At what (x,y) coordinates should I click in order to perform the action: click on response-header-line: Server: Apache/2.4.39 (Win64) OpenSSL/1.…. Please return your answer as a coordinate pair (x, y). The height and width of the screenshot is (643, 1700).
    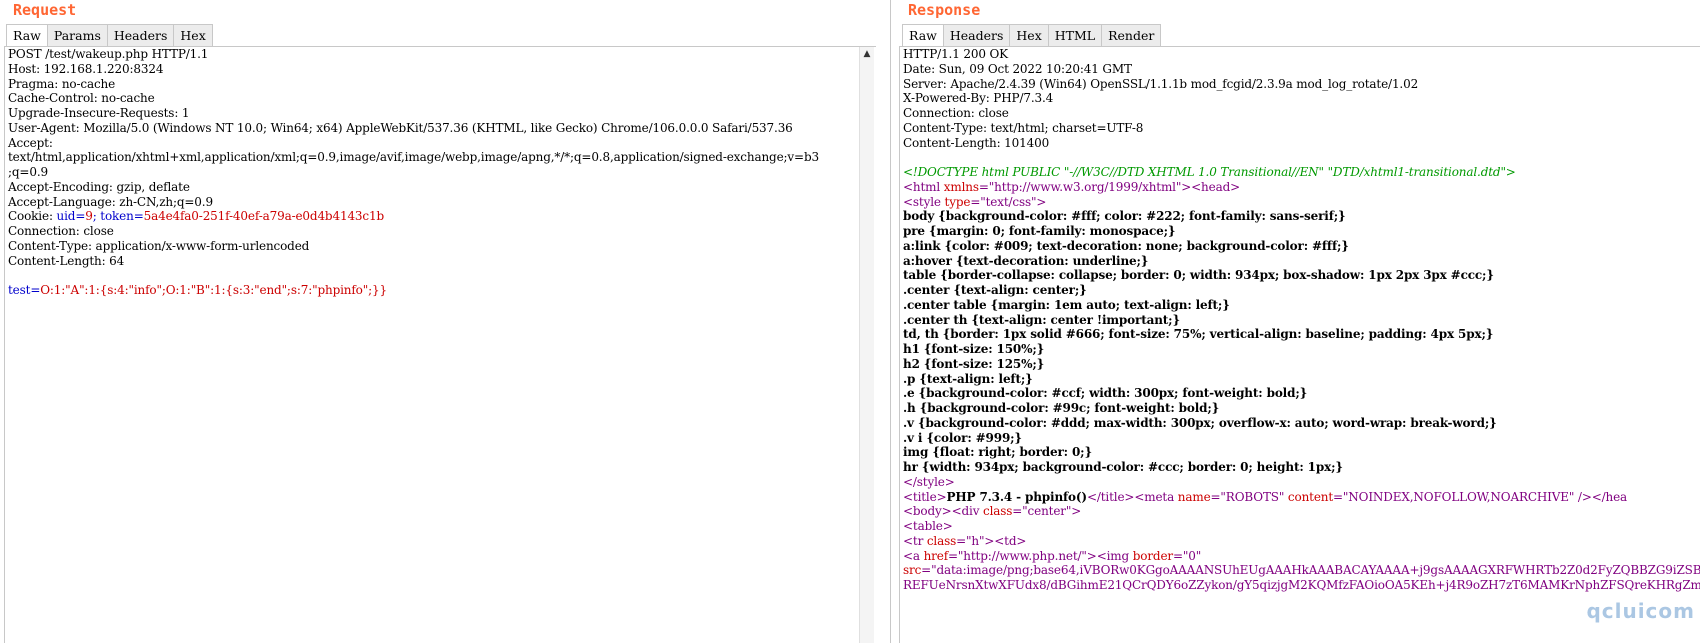
    Looking at the image, I should click on (1161, 83).